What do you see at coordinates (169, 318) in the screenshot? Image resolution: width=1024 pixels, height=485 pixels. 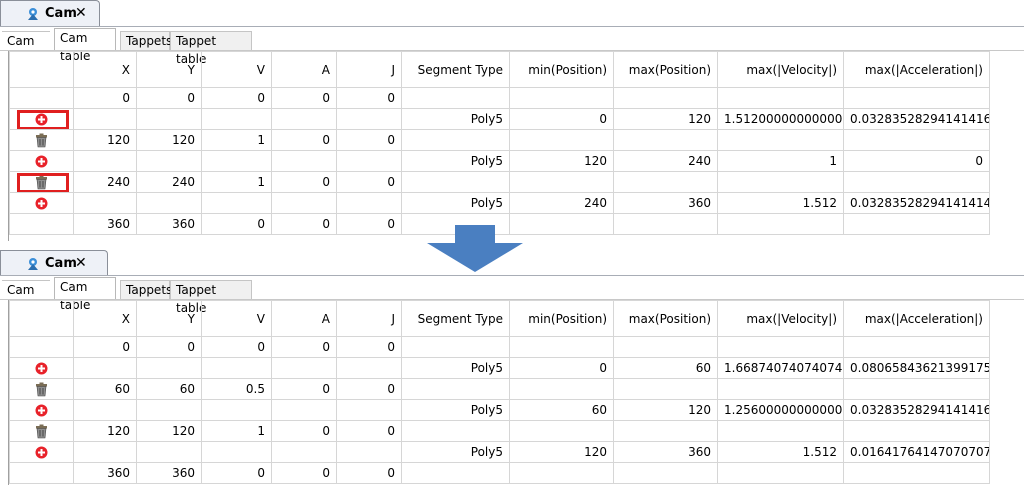 I see `column-header: Y` at bounding box center [169, 318].